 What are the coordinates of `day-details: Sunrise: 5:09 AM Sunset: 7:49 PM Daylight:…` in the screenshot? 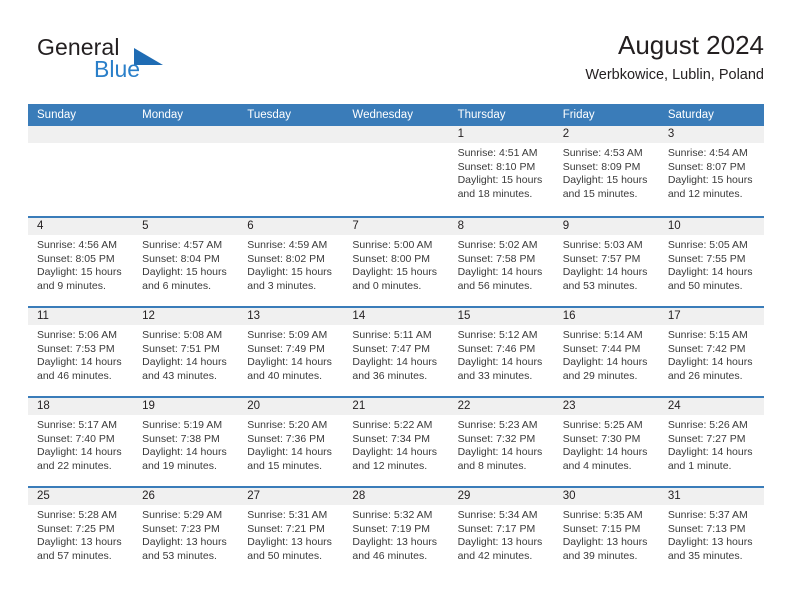 It's located at (290, 354).